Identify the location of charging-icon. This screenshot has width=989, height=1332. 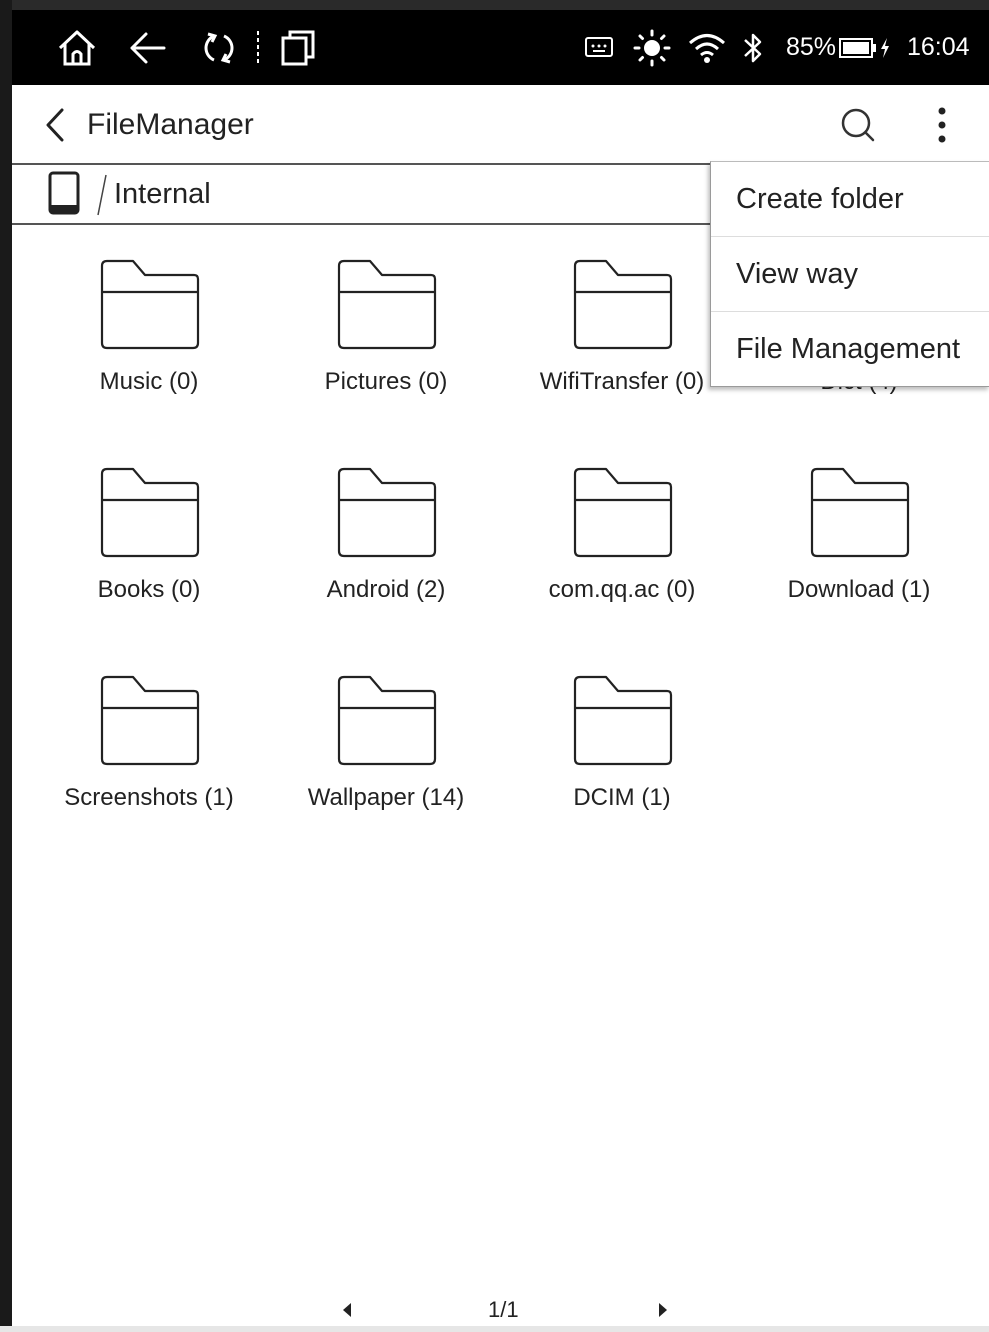
(885, 47).